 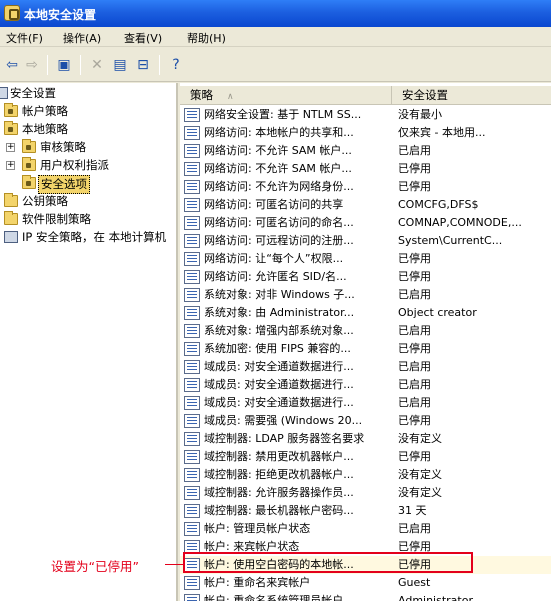 I want to click on policy-setting: 没有最小, so click(x=420, y=114).